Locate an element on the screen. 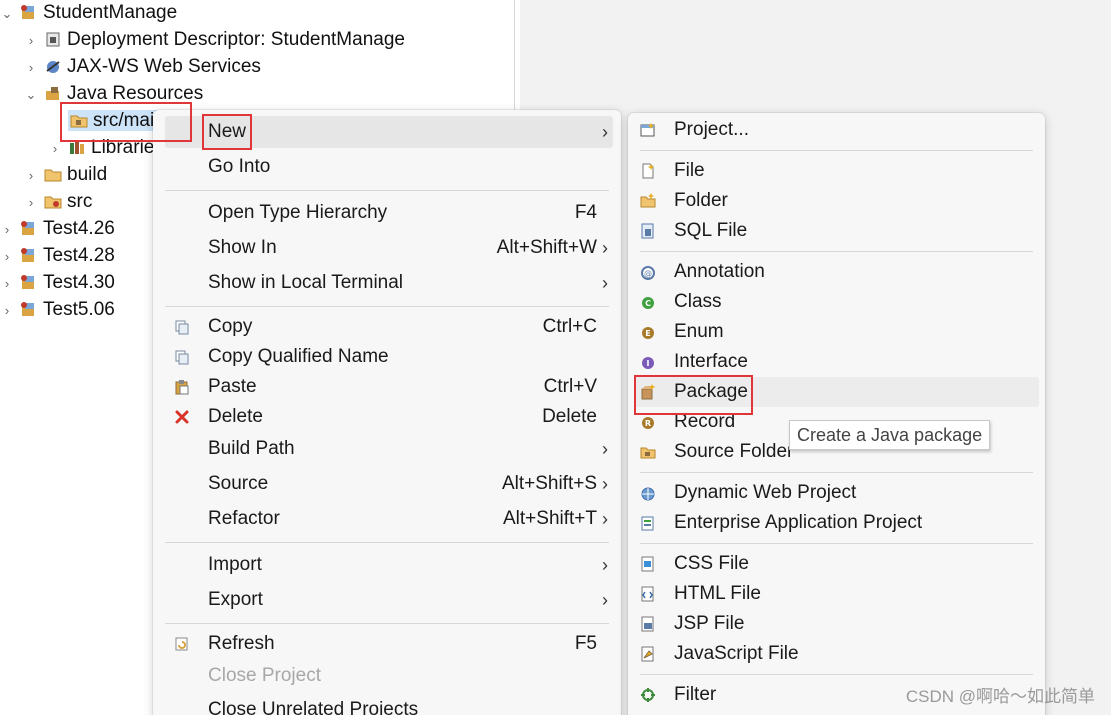 This screenshot has height=715, width=1111. submenu-item-dynamic-web-project: Dynamic Web Project is located at coordinates (836, 493).